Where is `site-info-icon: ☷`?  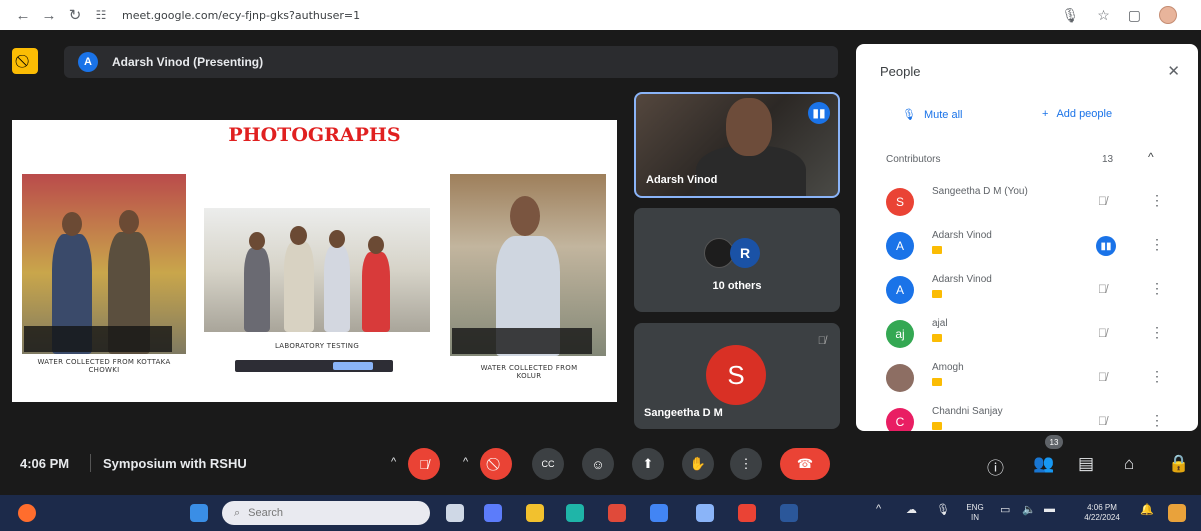
site-info-icon: ☷ is located at coordinates (101, 15).